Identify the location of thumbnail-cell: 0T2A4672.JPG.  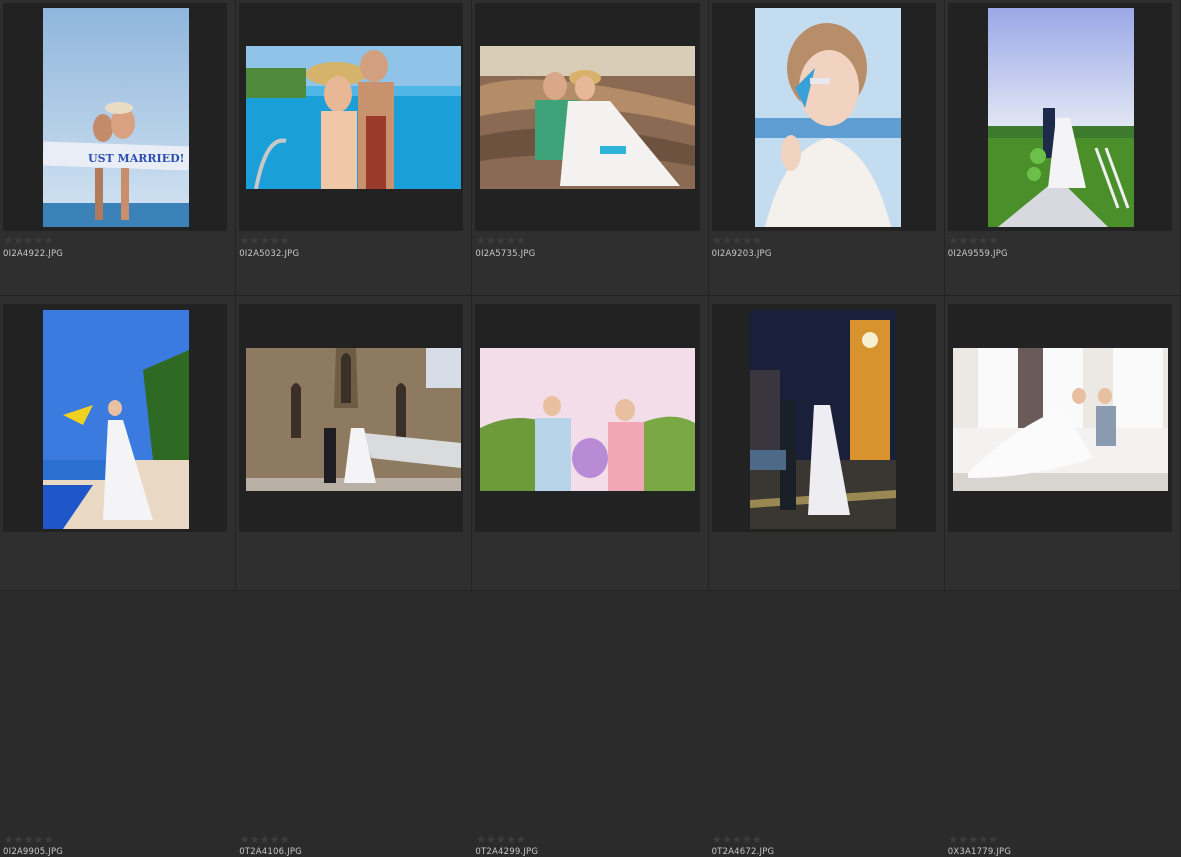
(826, 576).